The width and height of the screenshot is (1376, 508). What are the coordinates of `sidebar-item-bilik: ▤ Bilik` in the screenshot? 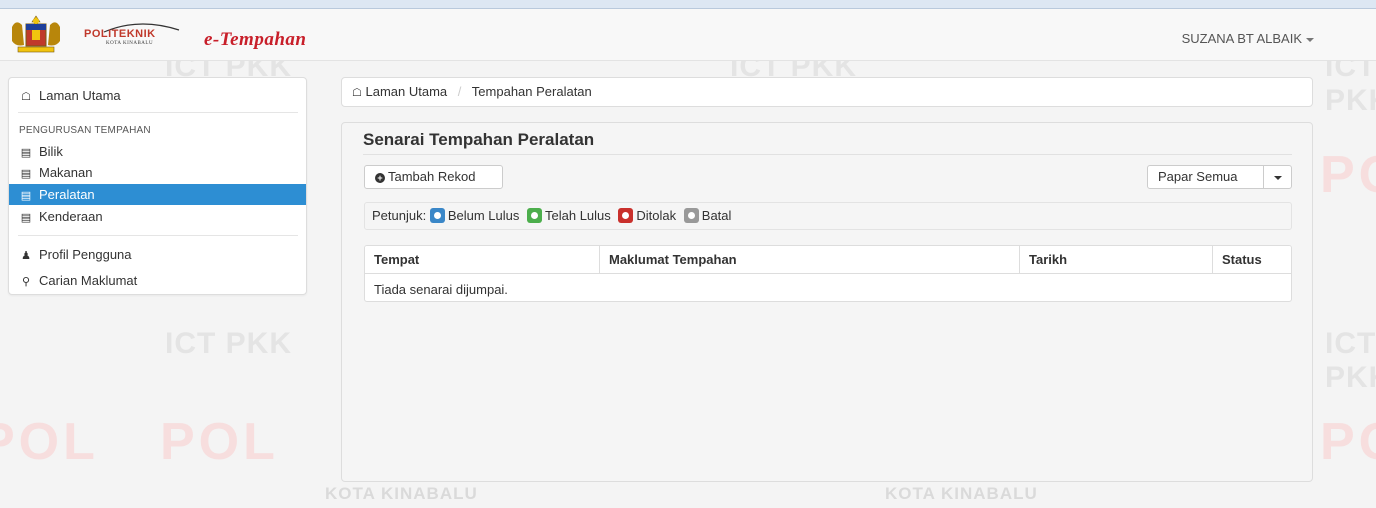 It's located at (157, 151).